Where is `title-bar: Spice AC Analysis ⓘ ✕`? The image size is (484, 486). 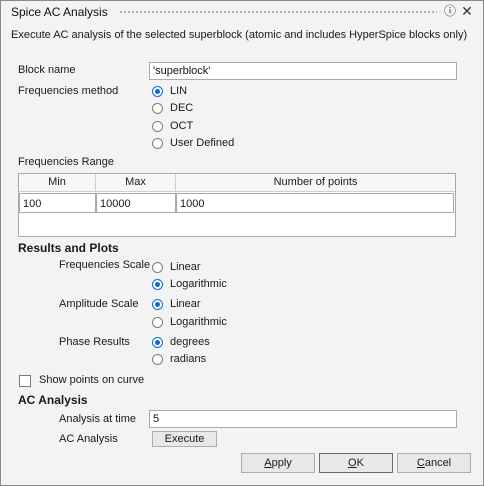
title-bar: Spice AC Analysis ⓘ ✕ is located at coordinates (242, 12).